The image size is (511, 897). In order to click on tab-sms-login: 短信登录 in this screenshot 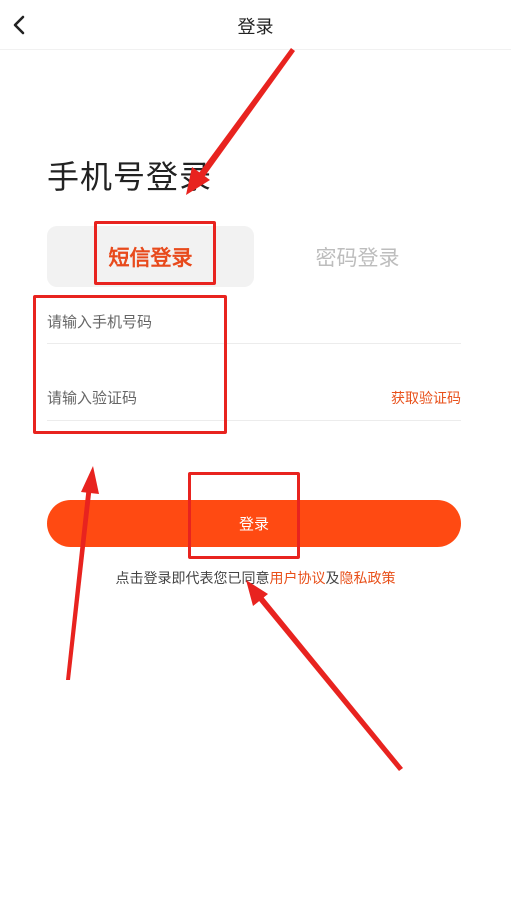, I will do `click(150, 256)`.